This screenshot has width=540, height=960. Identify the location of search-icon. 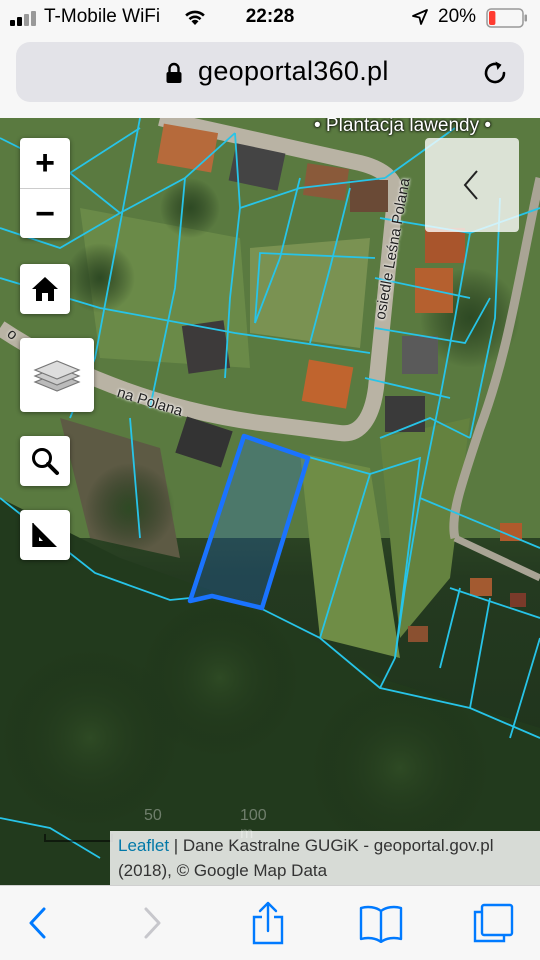
(45, 461).